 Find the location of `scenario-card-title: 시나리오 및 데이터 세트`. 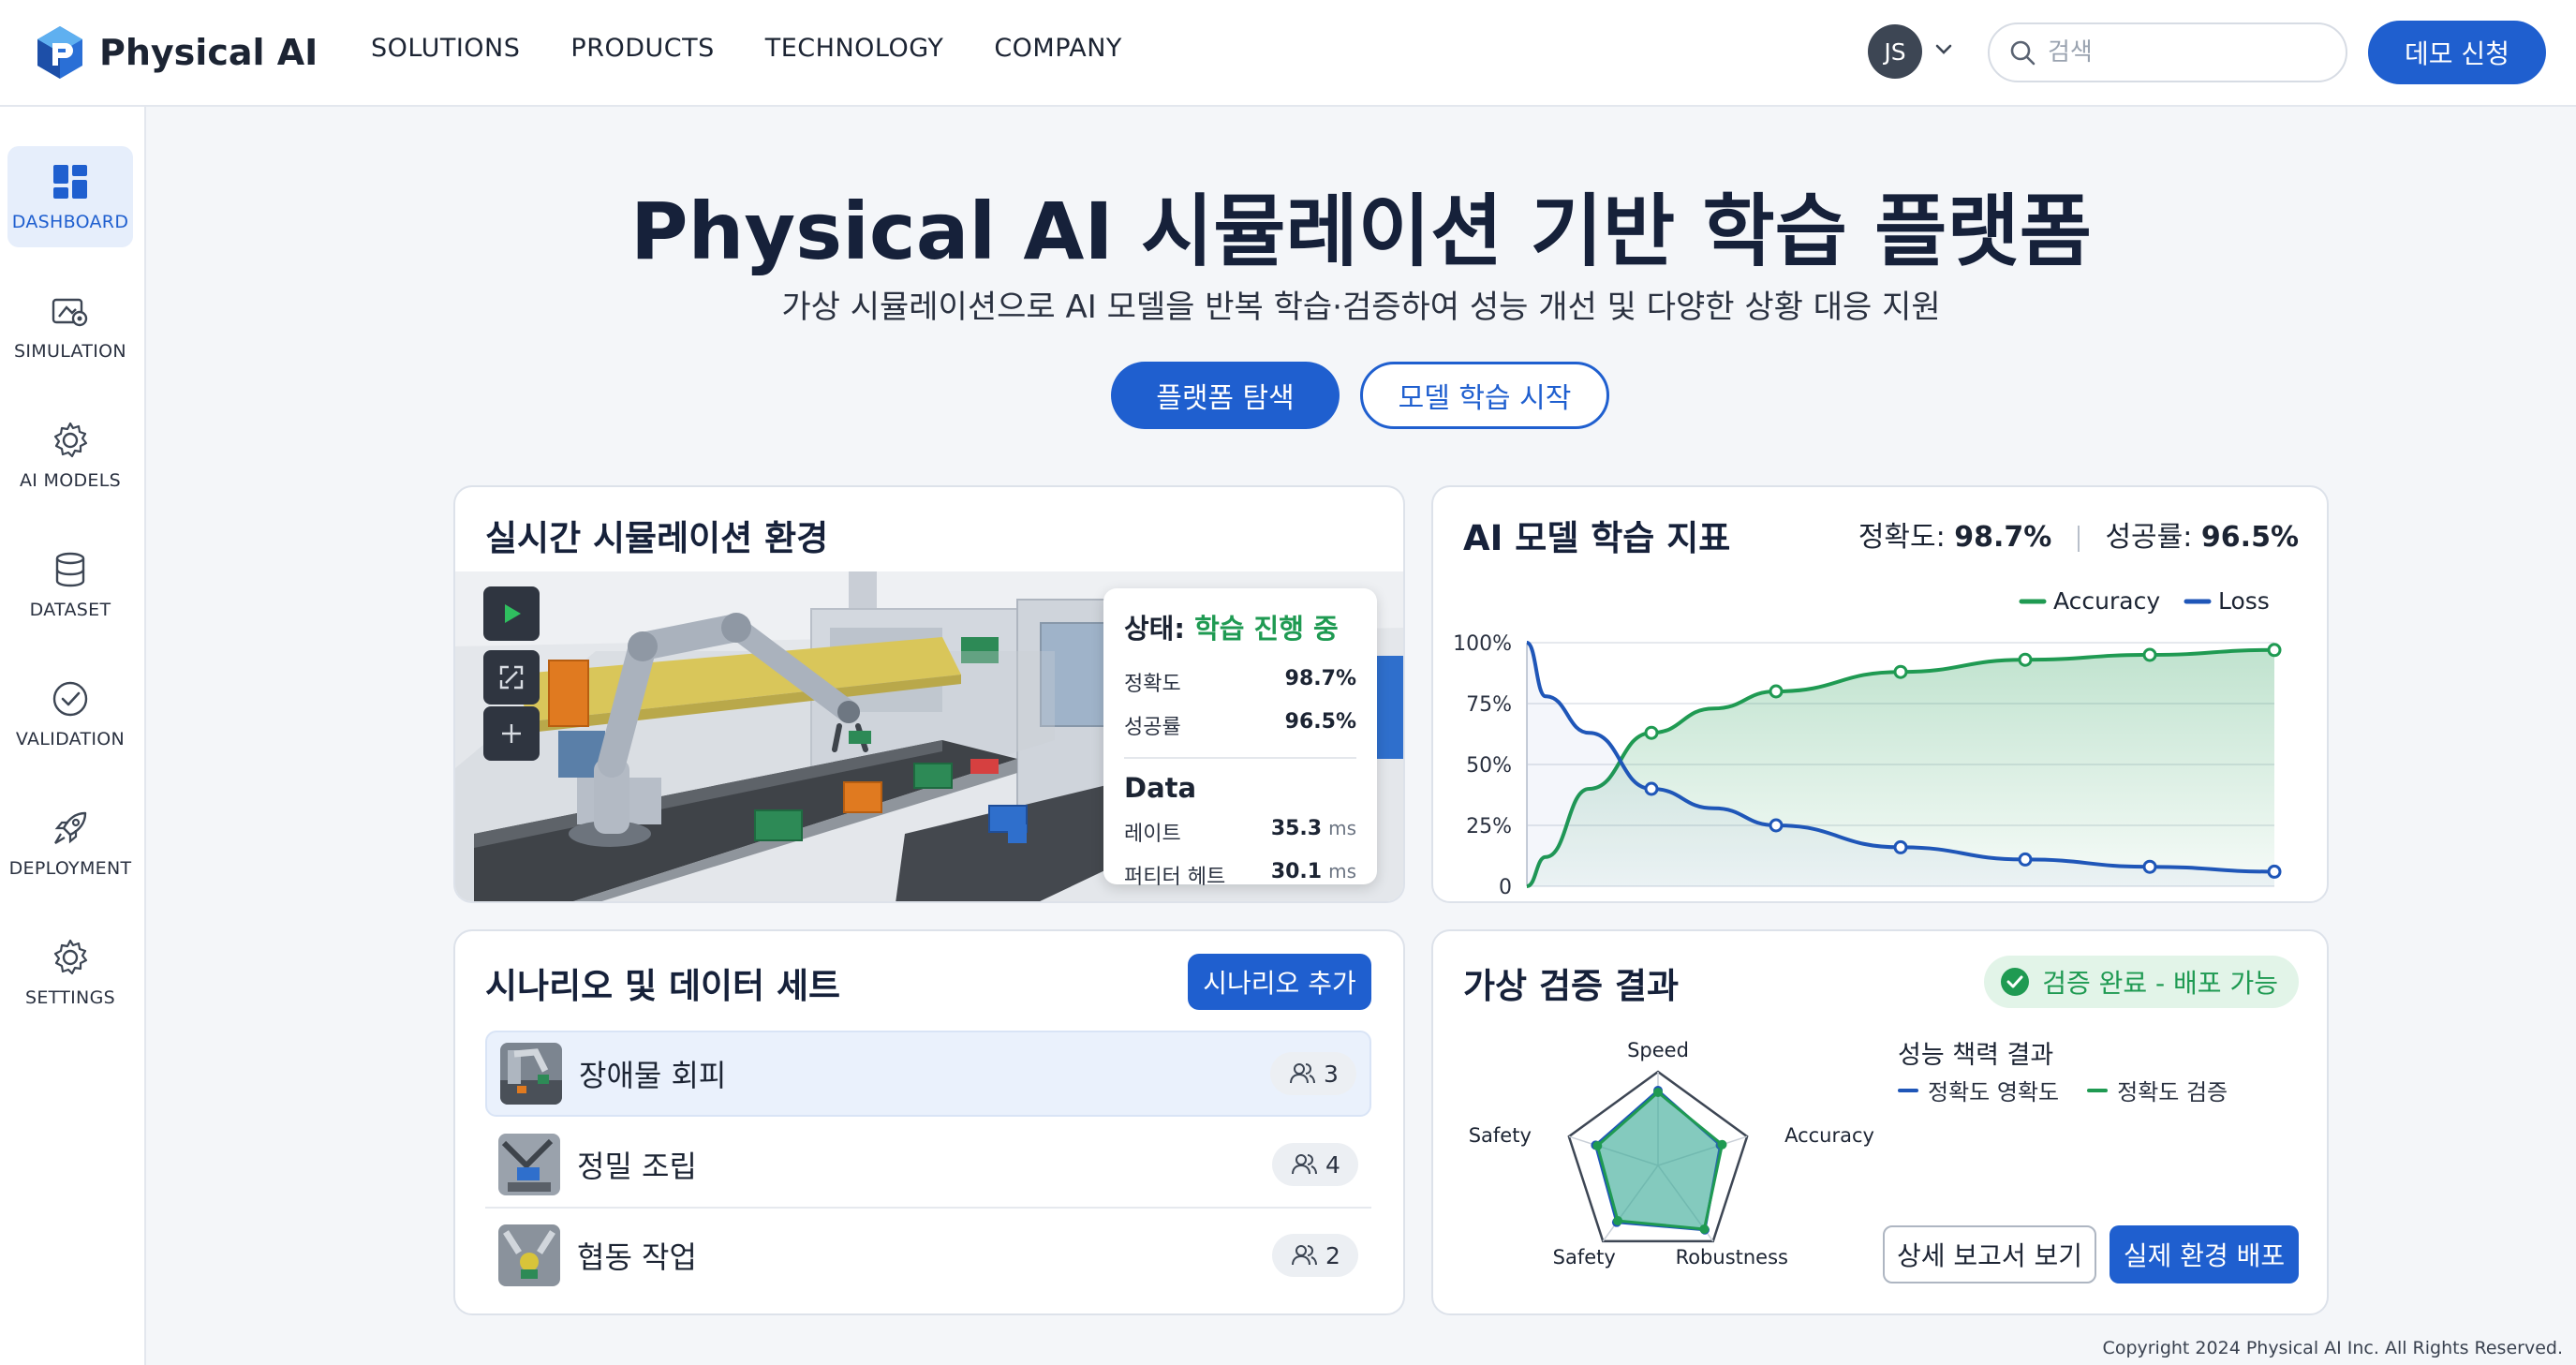

scenario-card-title: 시나리오 및 데이터 세트 is located at coordinates (663, 986).